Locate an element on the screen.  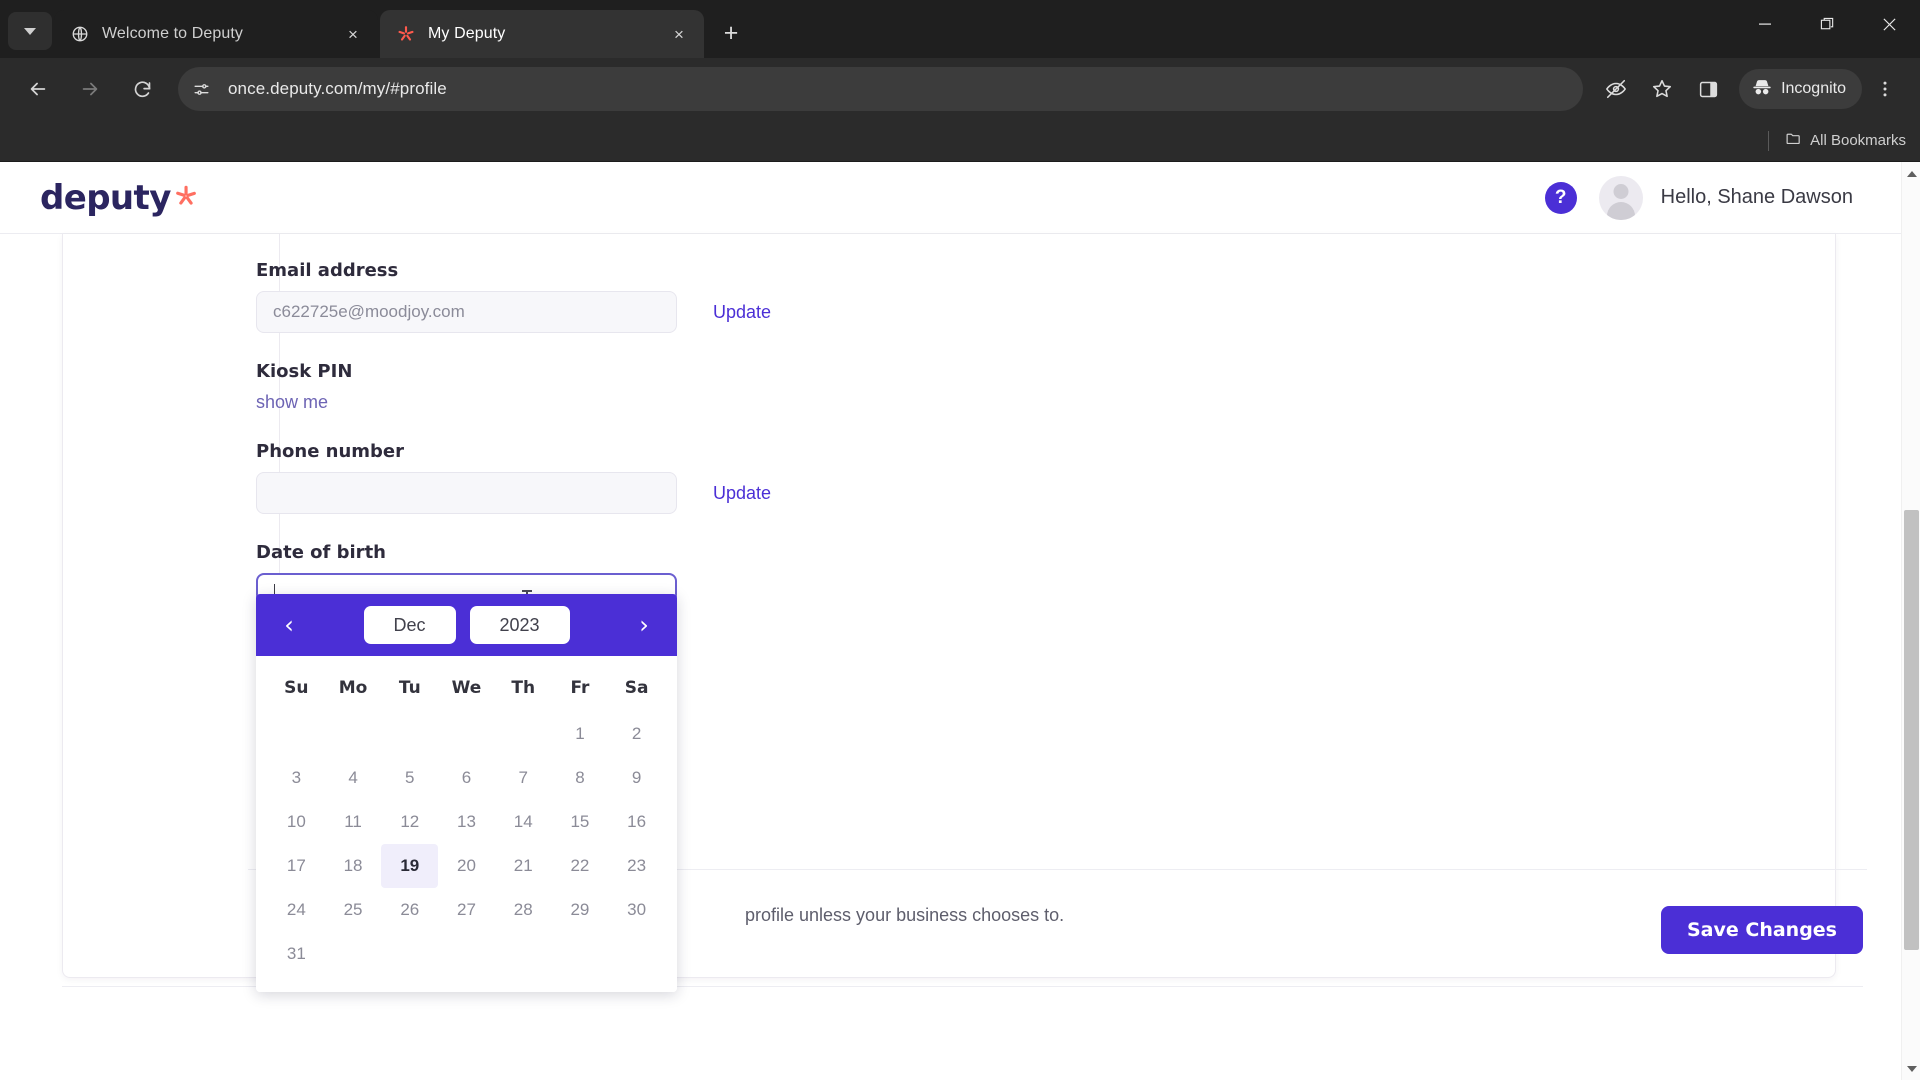
dob-label: Date of birth is located at coordinates (321, 552).